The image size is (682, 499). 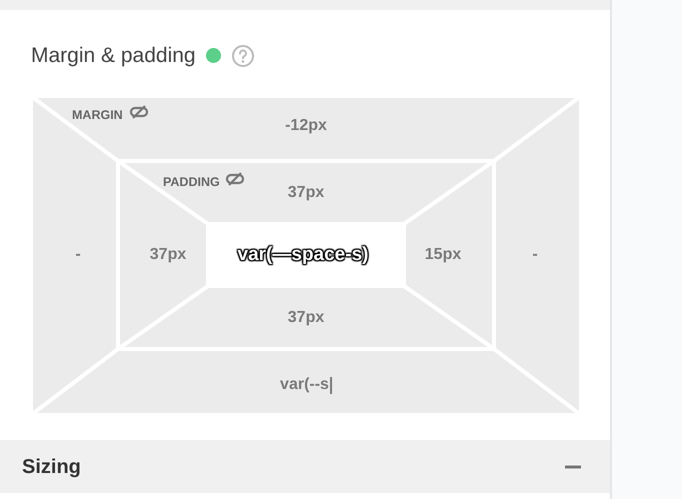 I want to click on section-title: Margin & padding, so click(x=113, y=55).